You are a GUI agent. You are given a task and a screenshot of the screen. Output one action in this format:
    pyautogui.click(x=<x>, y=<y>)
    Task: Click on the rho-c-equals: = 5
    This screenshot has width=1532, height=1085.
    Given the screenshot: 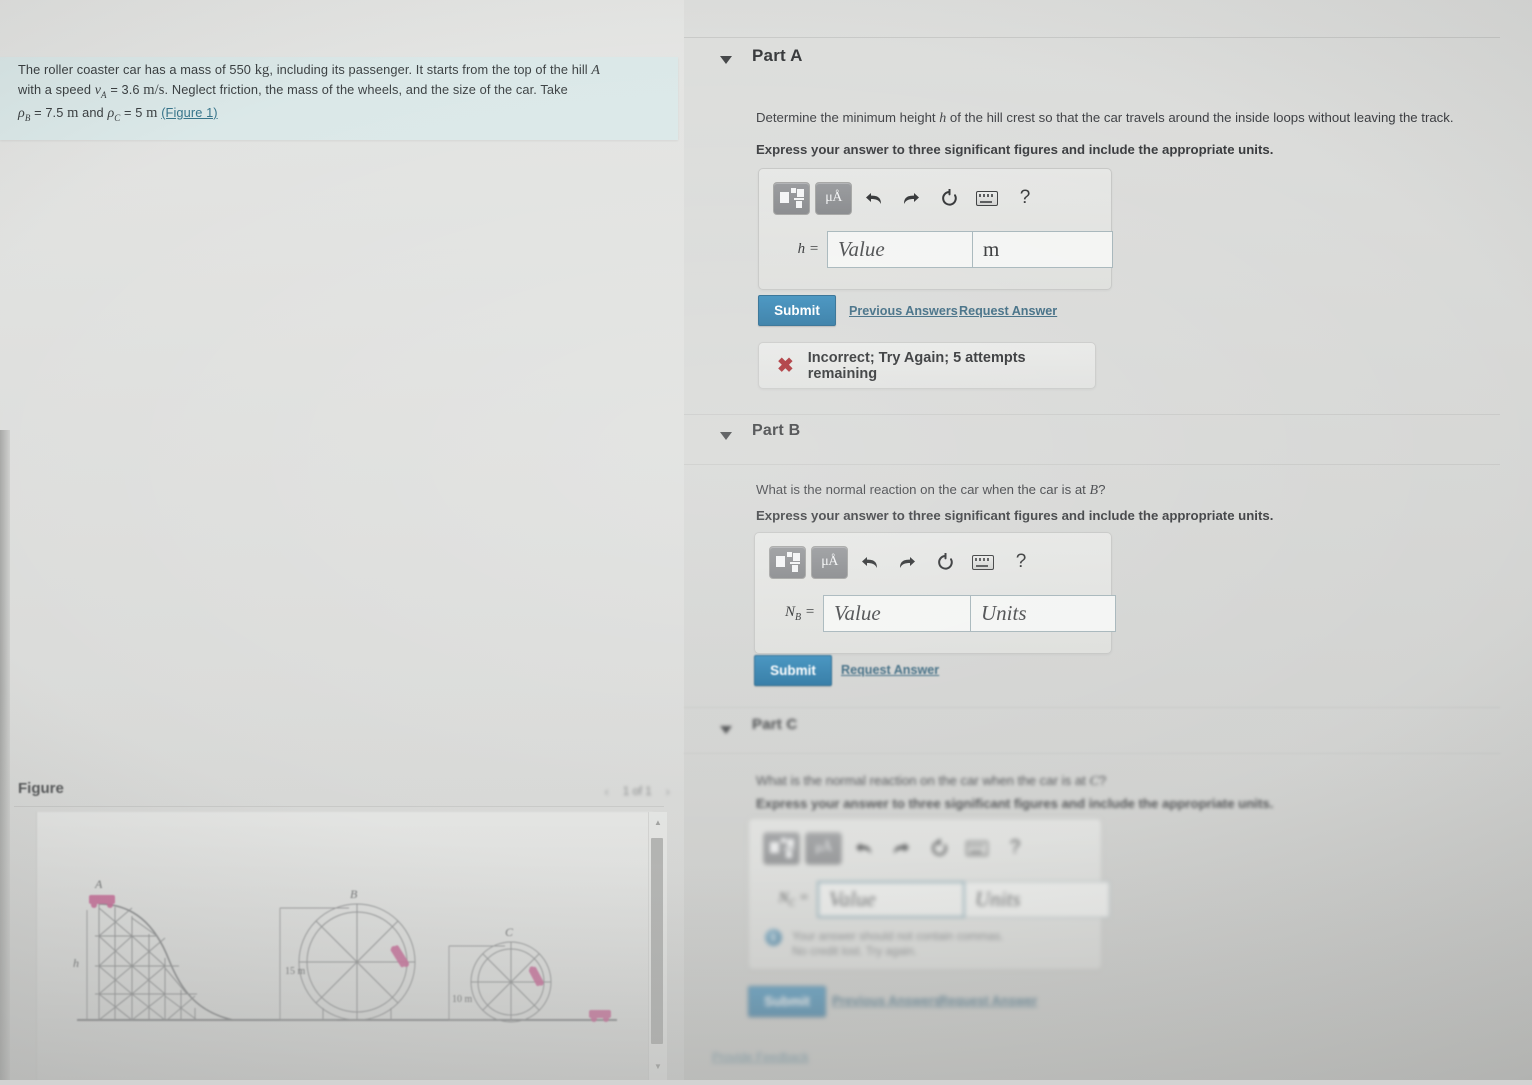 What is the action you would take?
    pyautogui.click(x=133, y=112)
    